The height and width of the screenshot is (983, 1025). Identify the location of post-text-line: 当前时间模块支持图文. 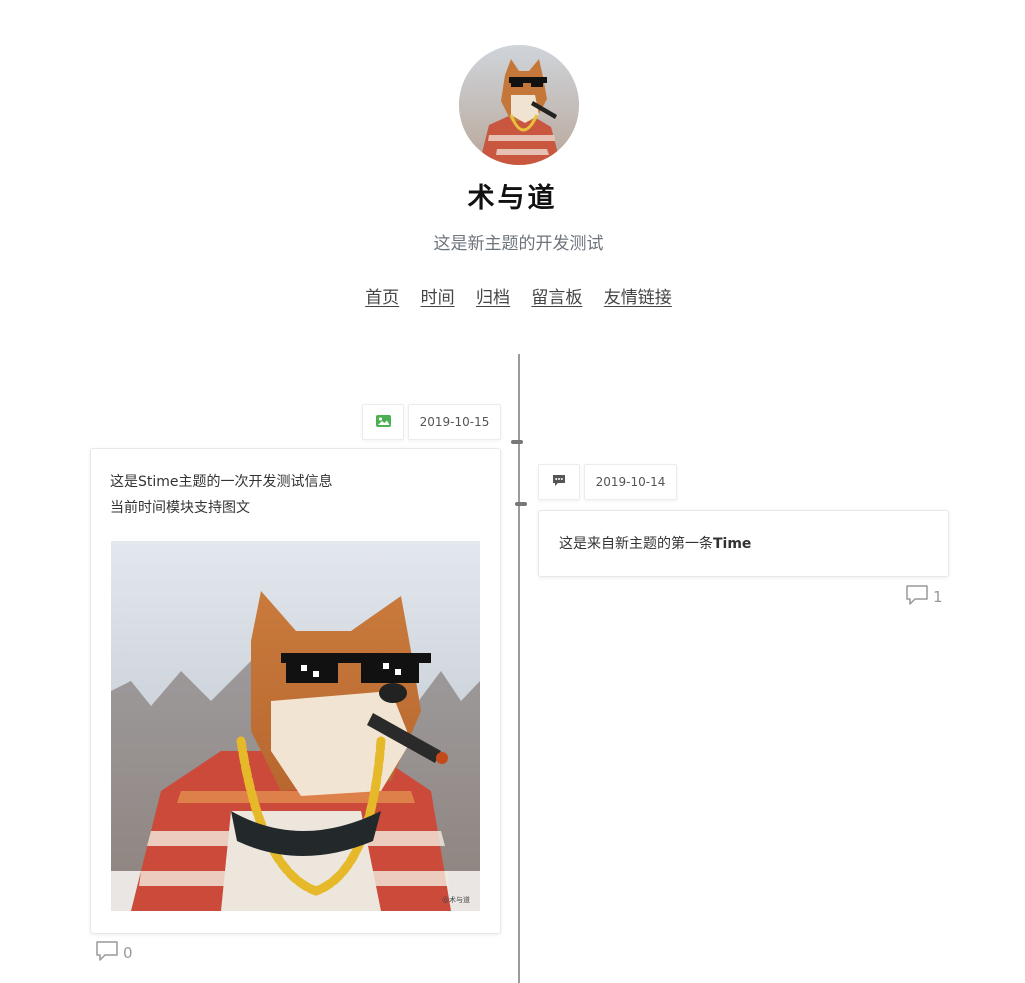
(180, 508).